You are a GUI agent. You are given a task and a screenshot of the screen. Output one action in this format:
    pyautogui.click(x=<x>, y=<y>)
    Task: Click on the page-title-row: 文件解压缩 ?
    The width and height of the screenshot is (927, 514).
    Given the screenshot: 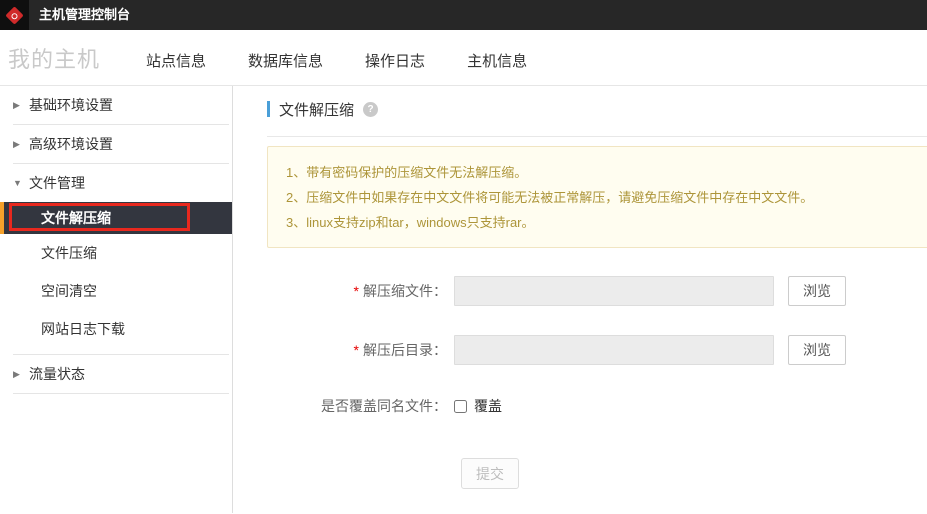 What is the action you would take?
    pyautogui.click(x=597, y=109)
    